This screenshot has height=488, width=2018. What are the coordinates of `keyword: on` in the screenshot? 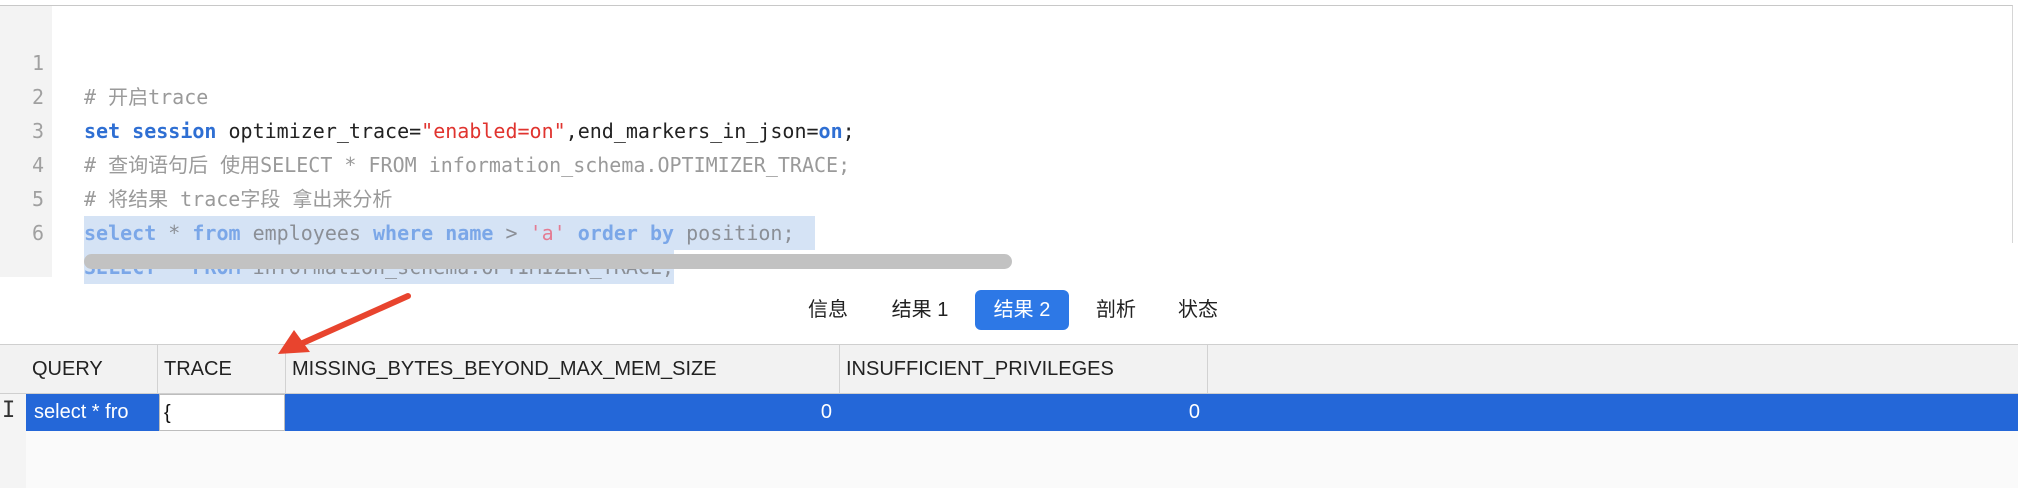 It's located at (830, 131).